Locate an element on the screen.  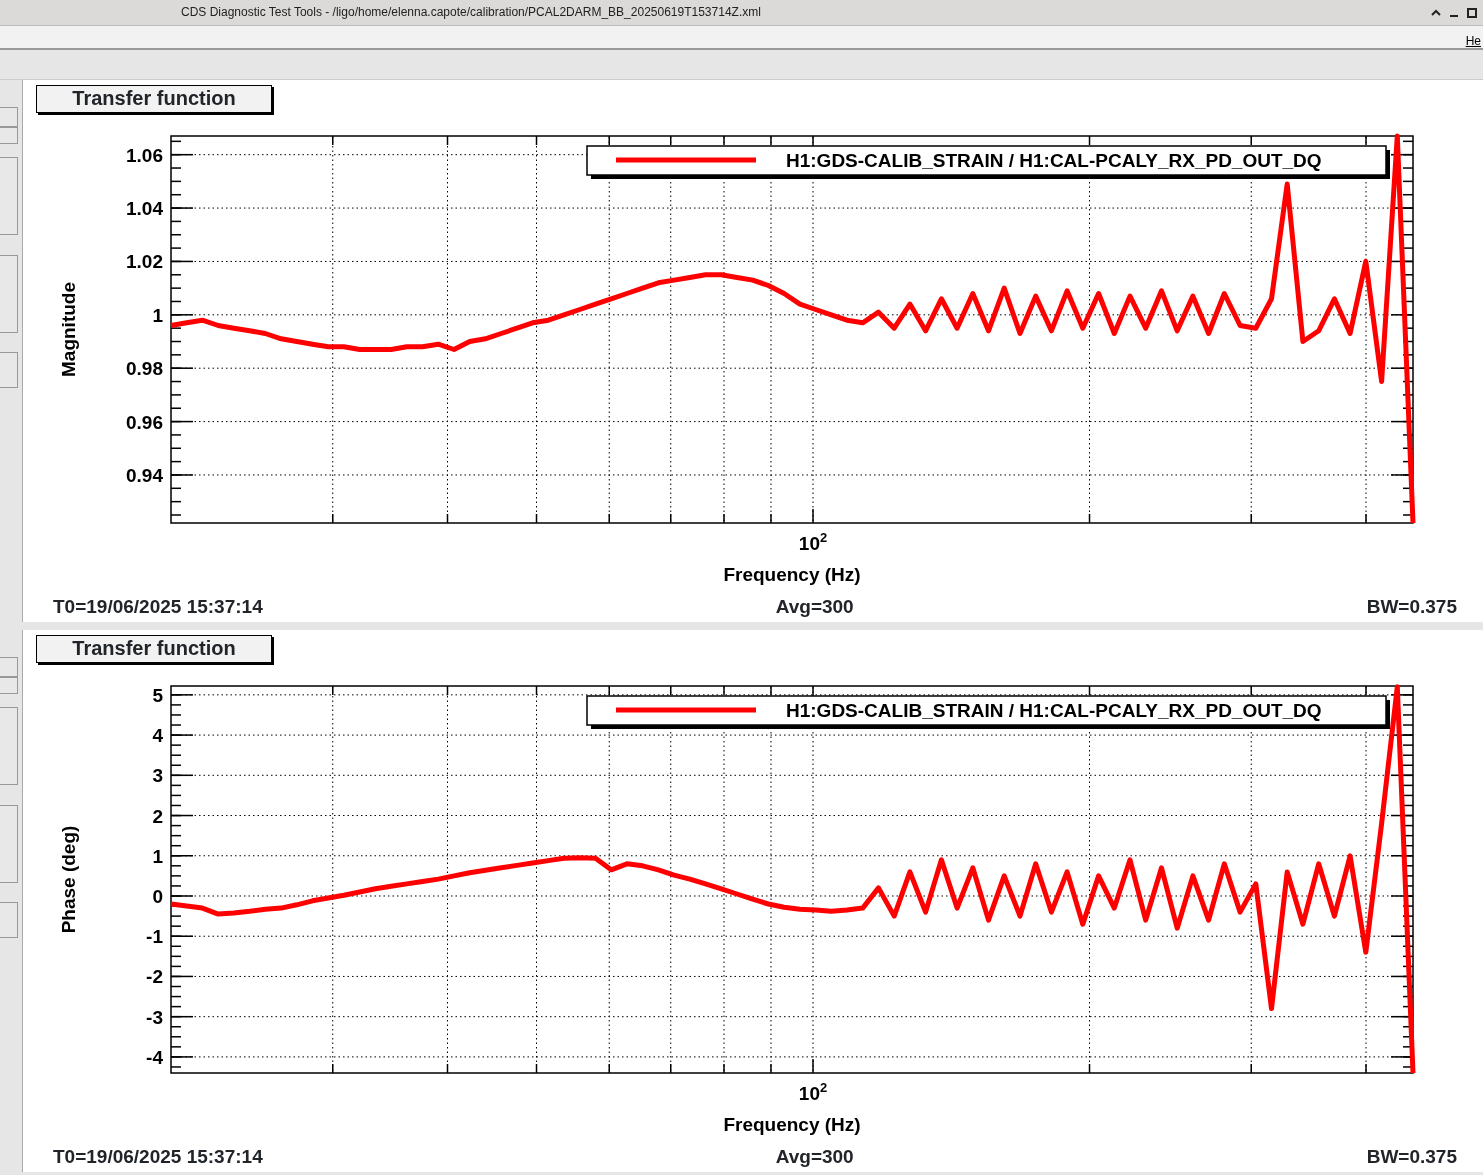
y-tick-label: 3 is located at coordinates (157, 776).